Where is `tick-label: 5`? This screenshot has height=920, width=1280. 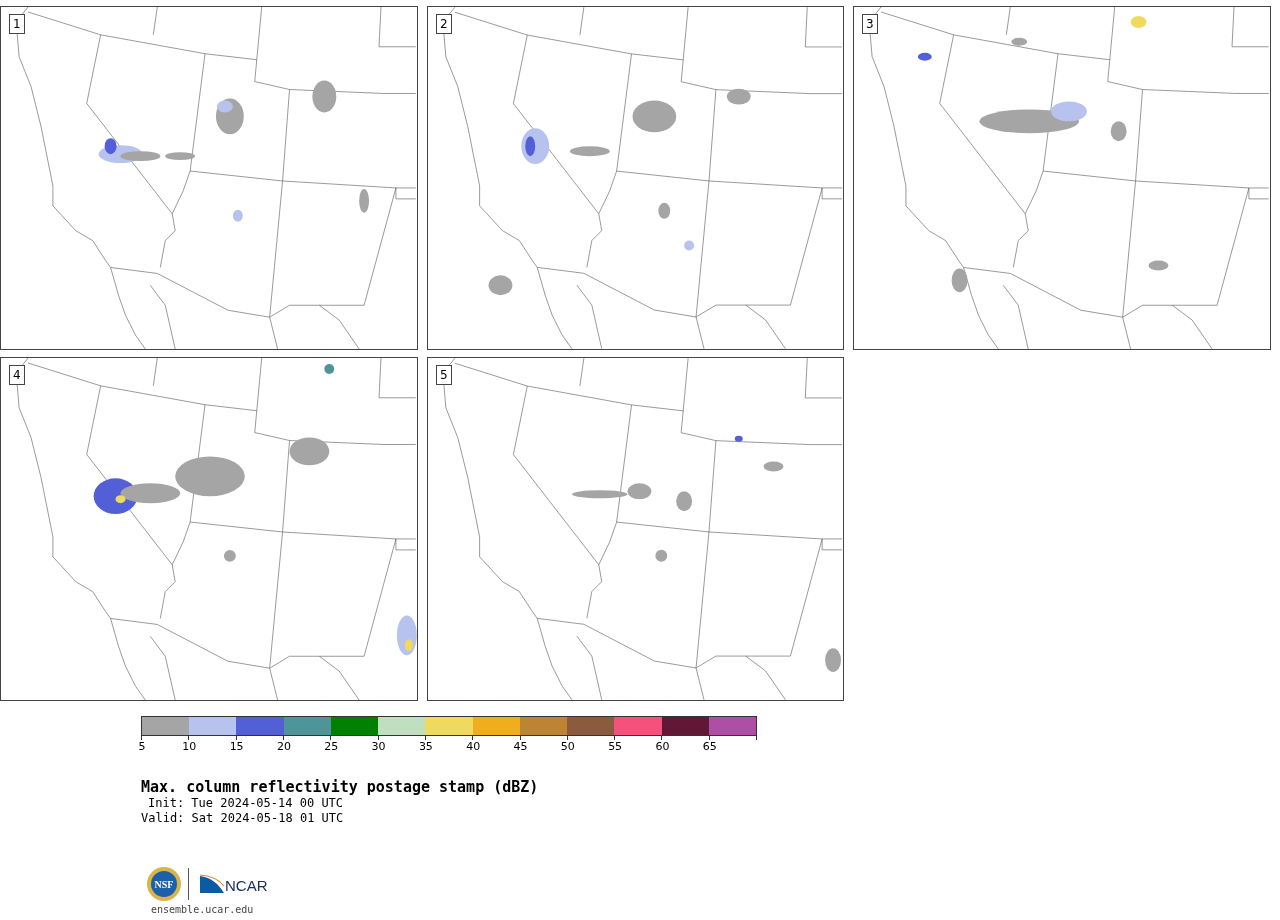
tick-label: 5 is located at coordinates (142, 746).